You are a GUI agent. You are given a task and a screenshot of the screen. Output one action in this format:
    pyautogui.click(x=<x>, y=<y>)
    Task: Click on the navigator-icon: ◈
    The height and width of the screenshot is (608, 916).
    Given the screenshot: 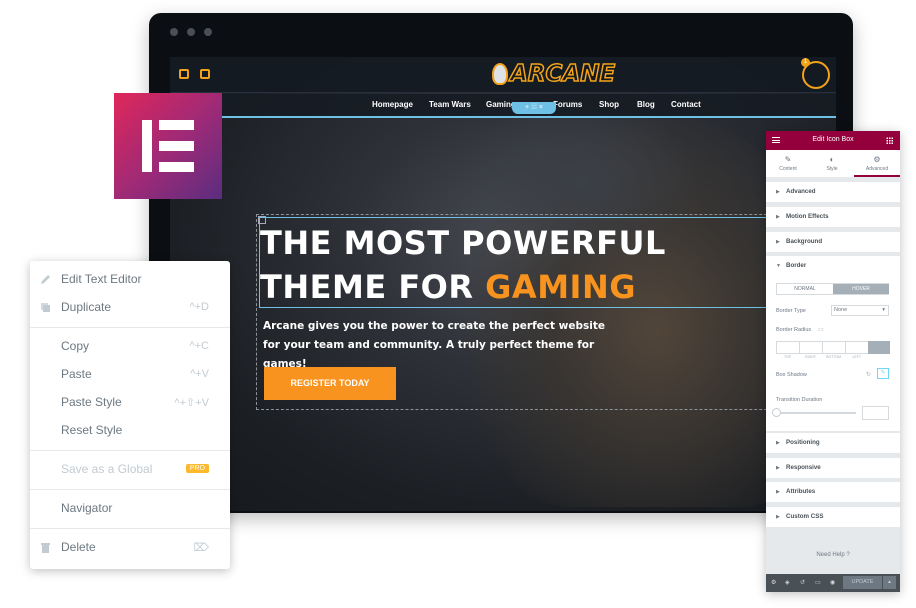 What is the action you would take?
    pyautogui.click(x=787, y=582)
    